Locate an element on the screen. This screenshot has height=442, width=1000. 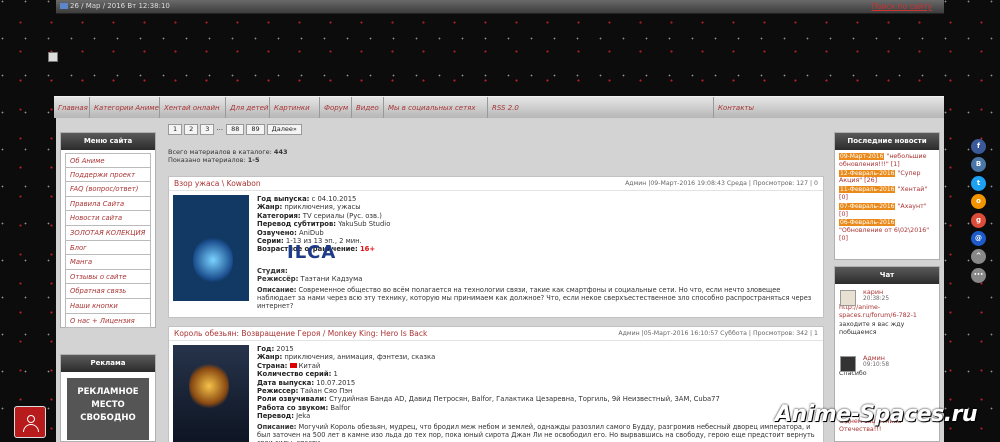
current-date: 26 / Мар / 2016 Вт 12:38:10 is located at coordinates (115, 6).